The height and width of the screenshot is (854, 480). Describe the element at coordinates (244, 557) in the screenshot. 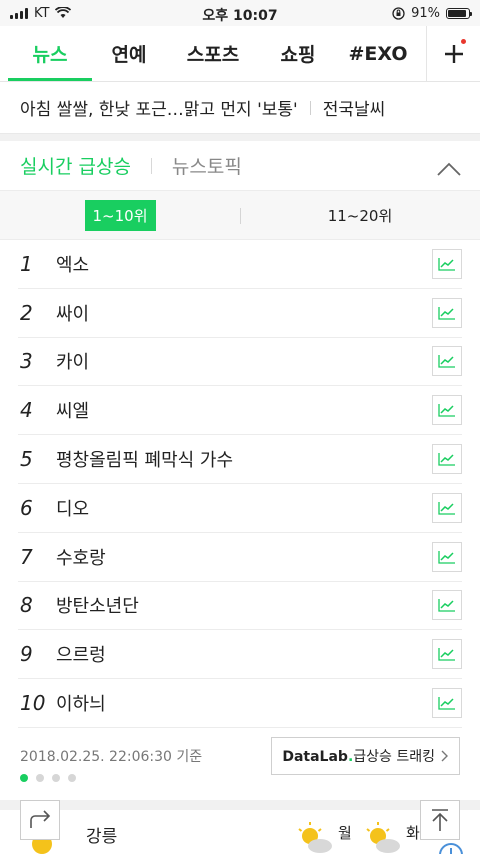

I see `rank-keyword: 수호랑` at that location.